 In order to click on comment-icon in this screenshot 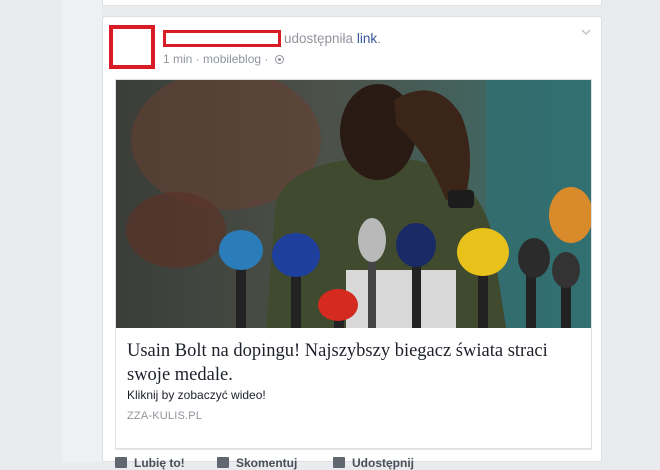, I will do `click(223, 462)`.